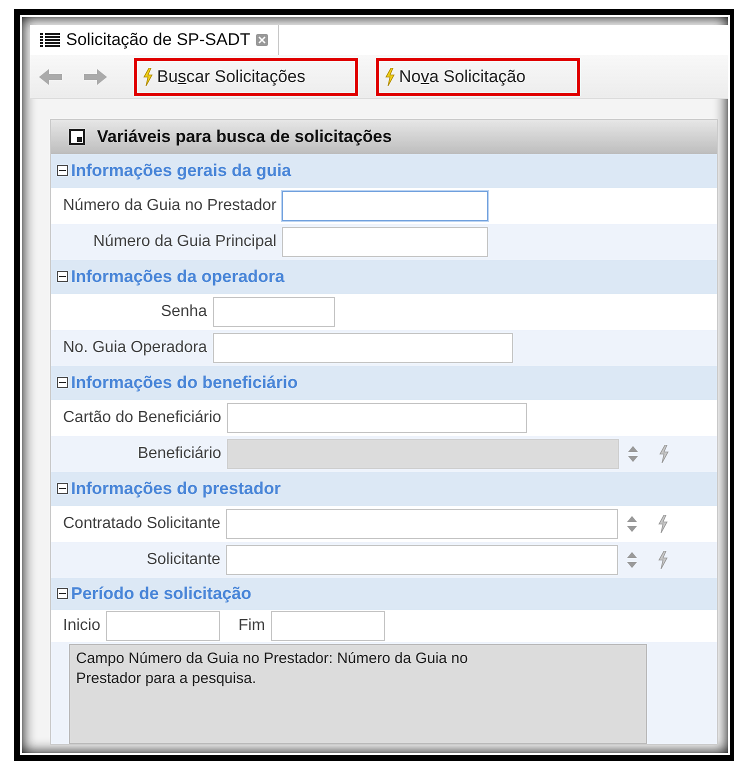 This screenshot has height=765, width=734. What do you see at coordinates (184, 312) in the screenshot?
I see `field-label: Senha` at bounding box center [184, 312].